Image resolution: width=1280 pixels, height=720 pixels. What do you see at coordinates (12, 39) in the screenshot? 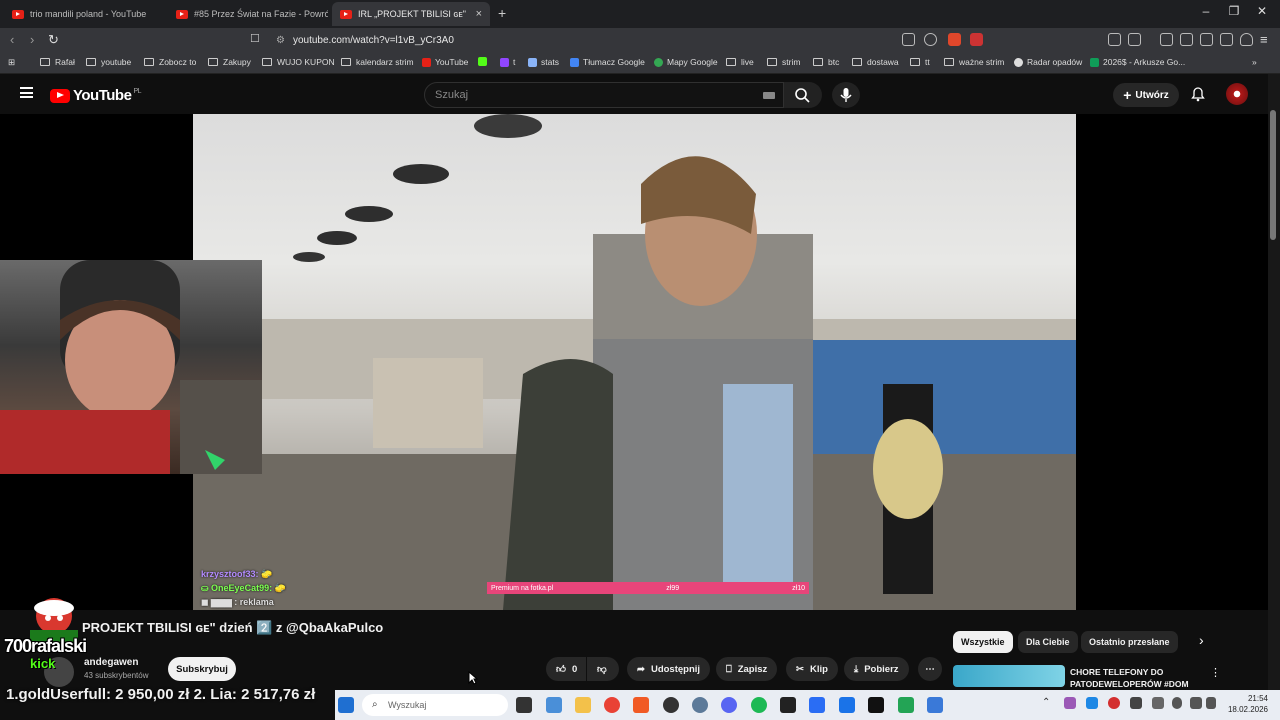
I see `back-icon: ‹` at bounding box center [12, 39].